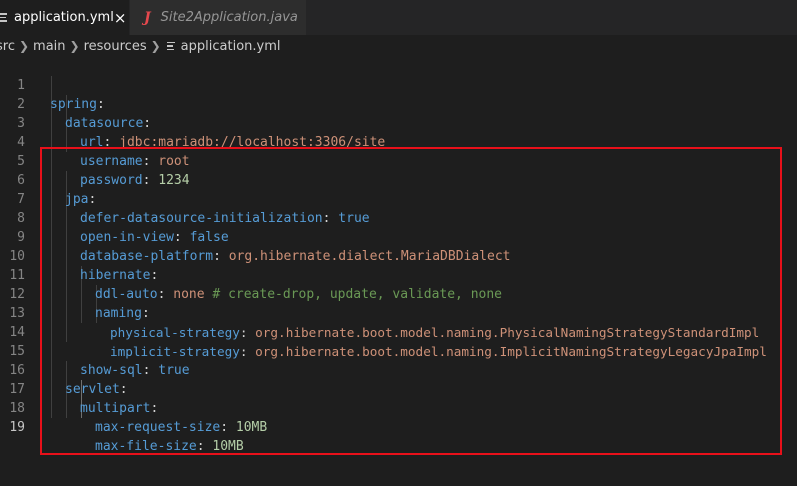 This screenshot has height=486, width=797. Describe the element at coordinates (147, 17) in the screenshot. I see `java-icon: J` at that location.